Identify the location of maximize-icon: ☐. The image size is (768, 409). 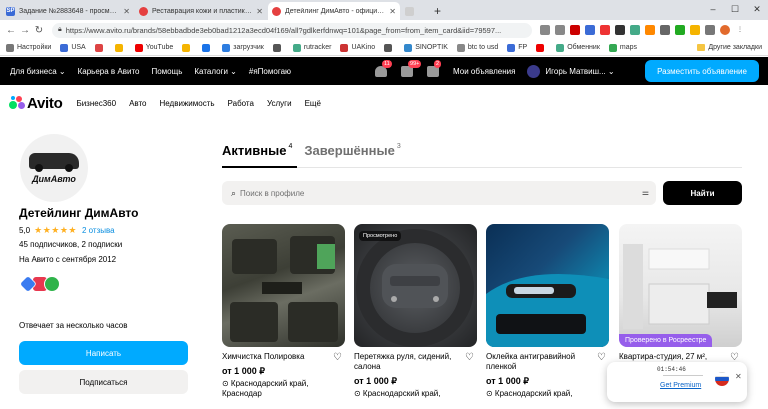
(735, 9).